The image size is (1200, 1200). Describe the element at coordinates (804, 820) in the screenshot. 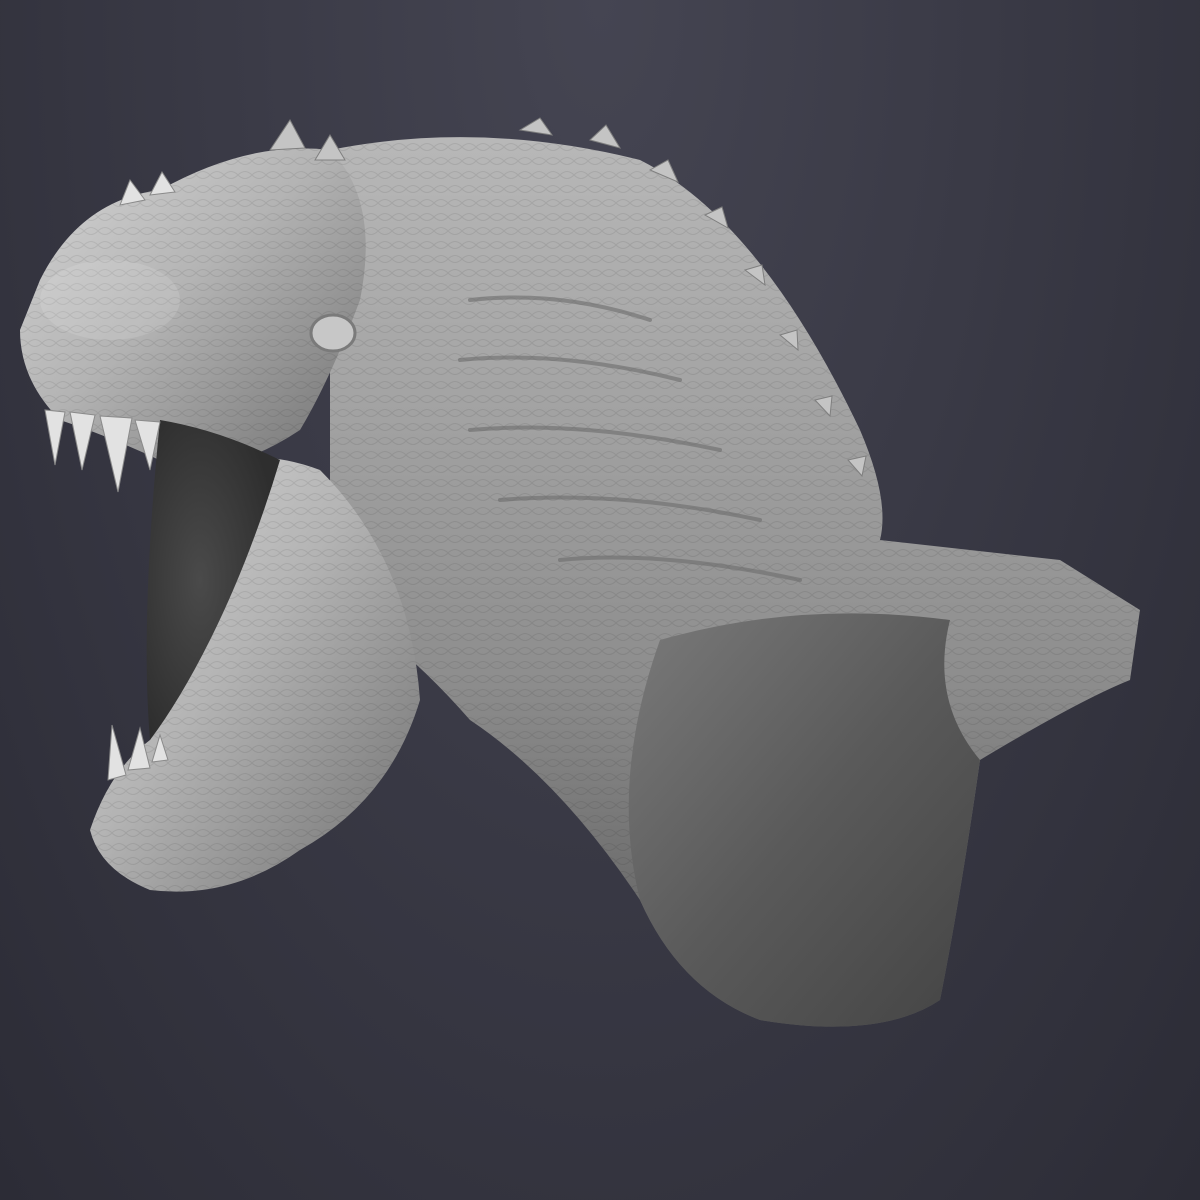

I see `bust-cut-face` at that location.